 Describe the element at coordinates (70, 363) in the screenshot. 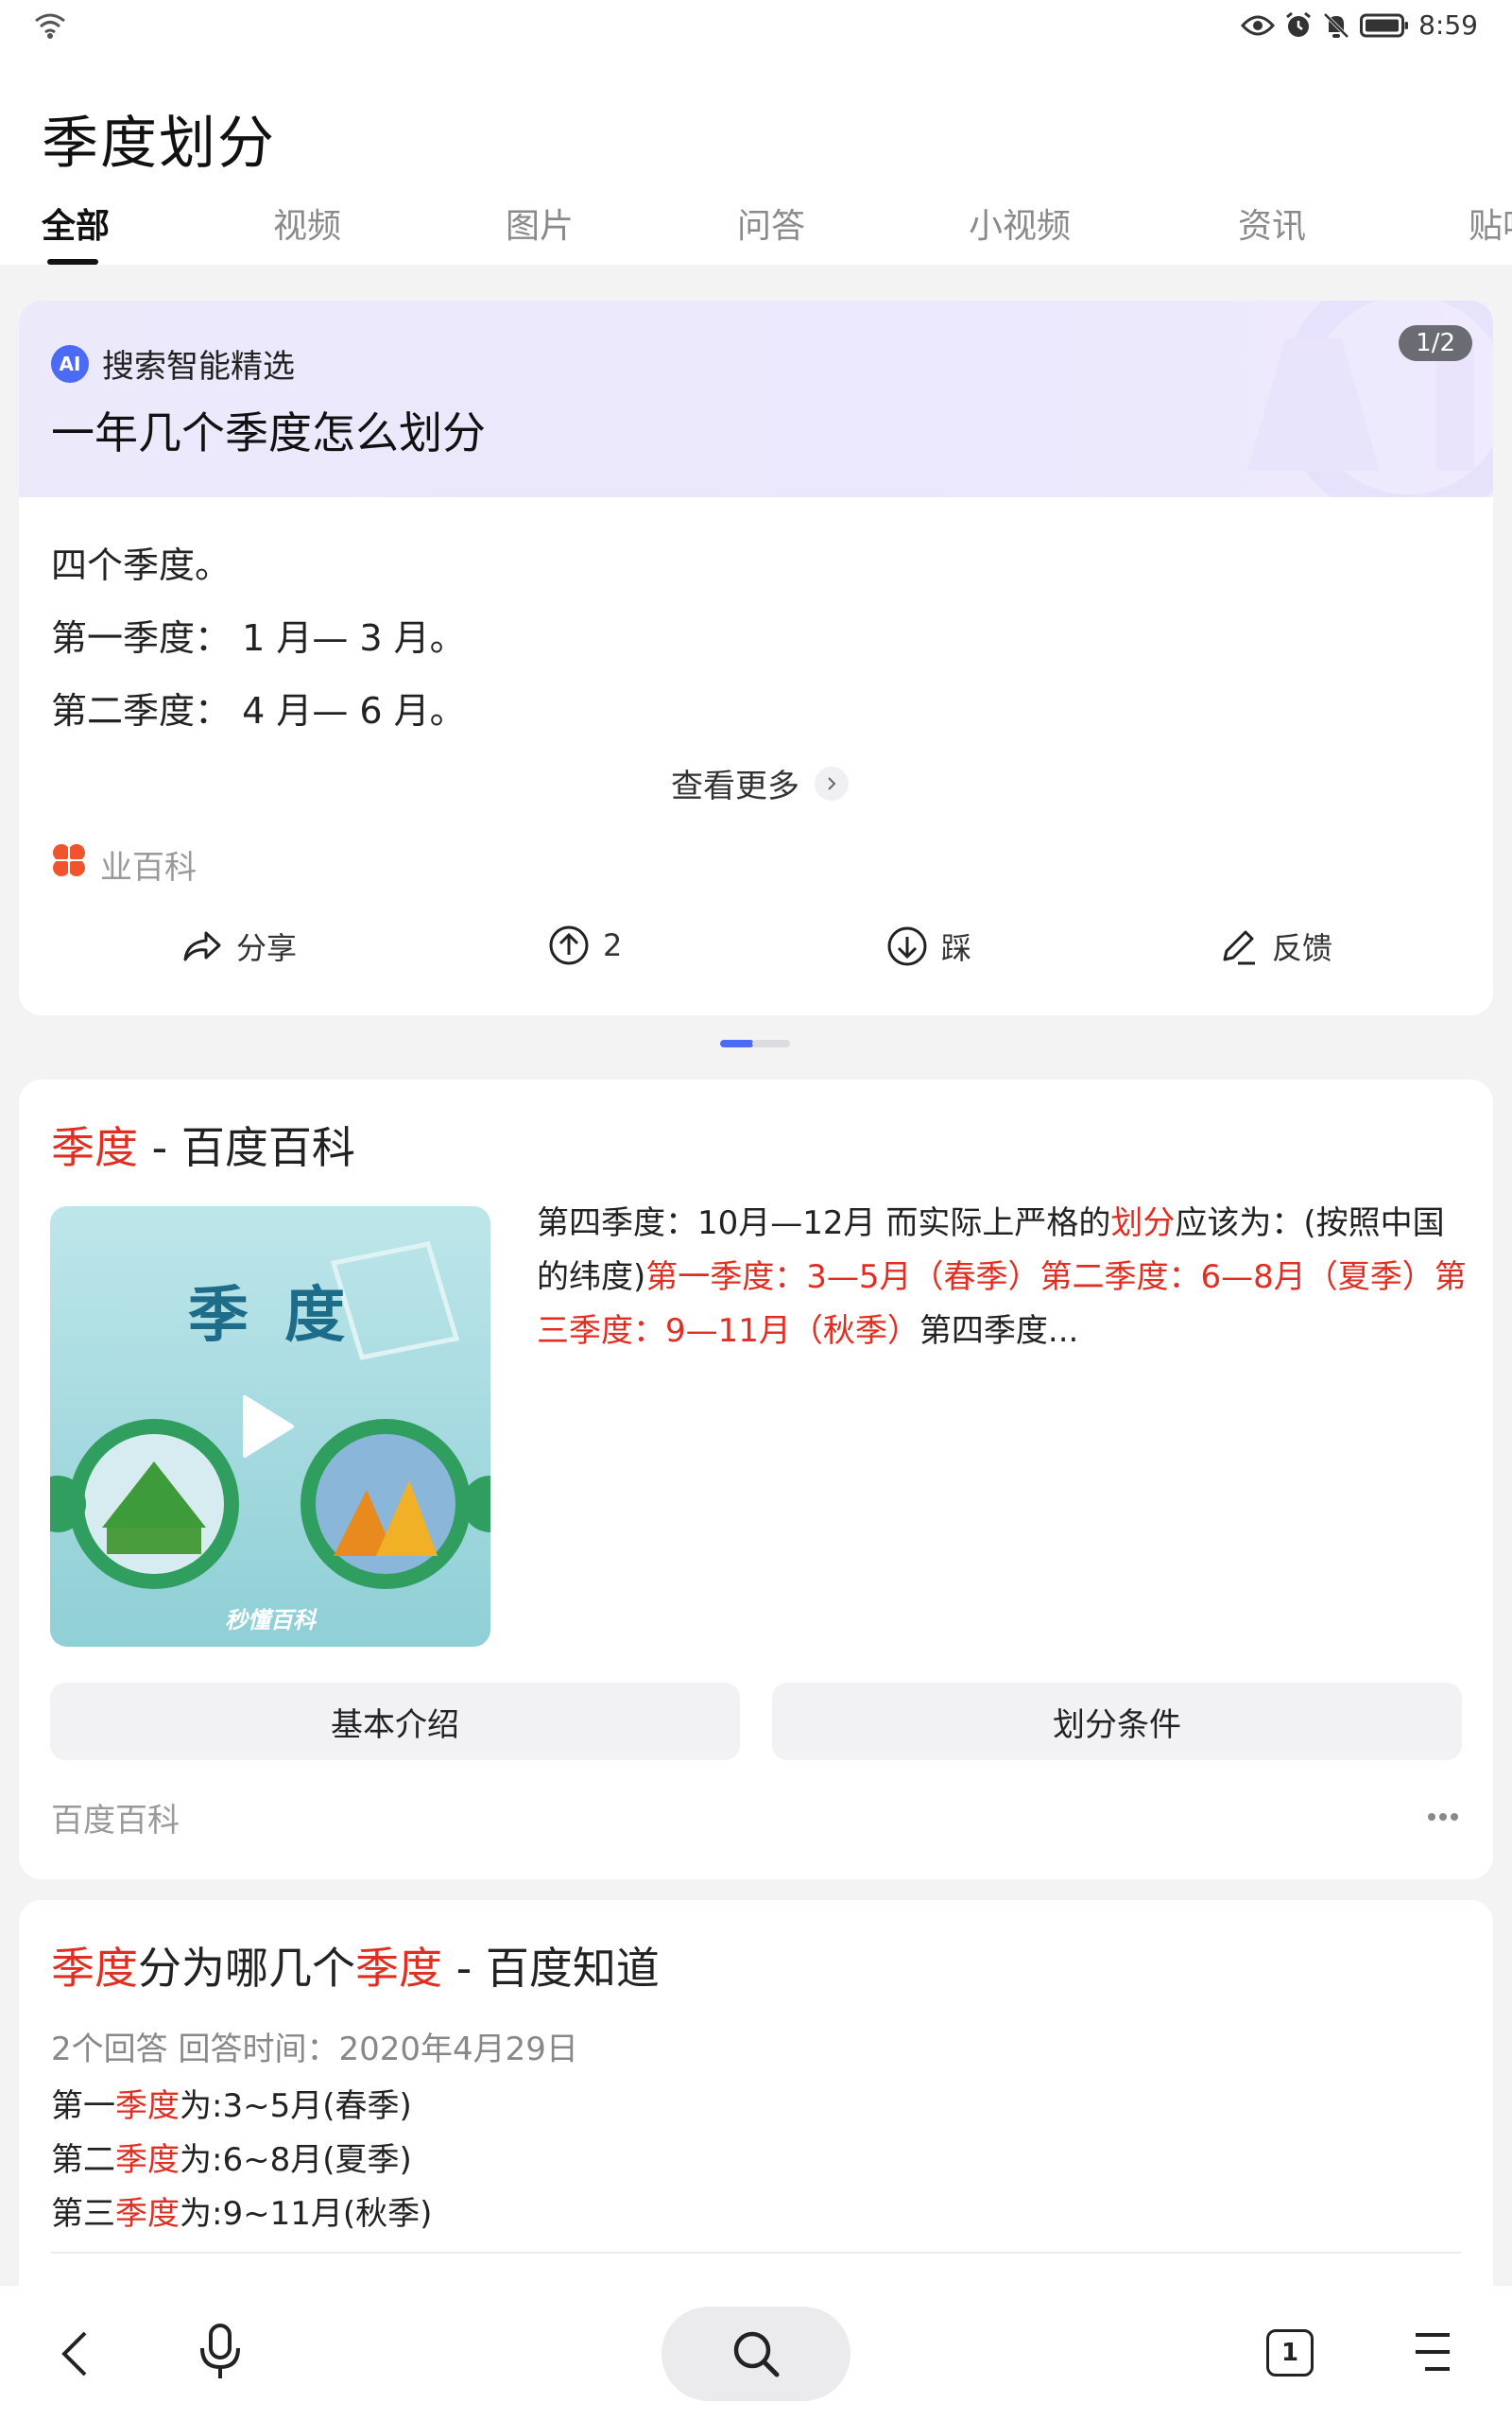

I see `ai-logo-icon: AI` at that location.